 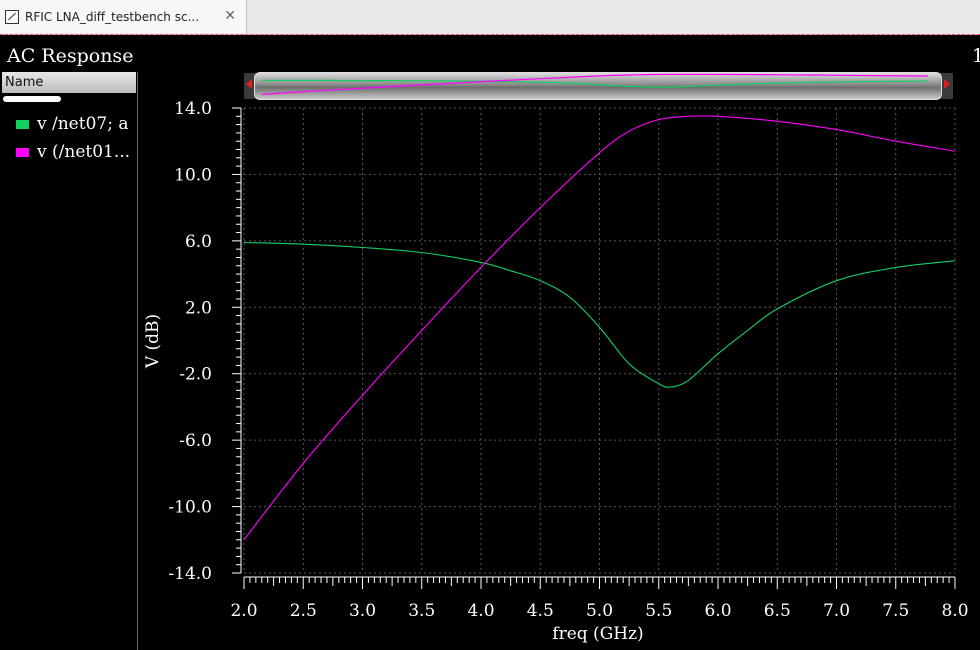 I want to click on y-tick-label: -6.0, so click(x=195, y=441).